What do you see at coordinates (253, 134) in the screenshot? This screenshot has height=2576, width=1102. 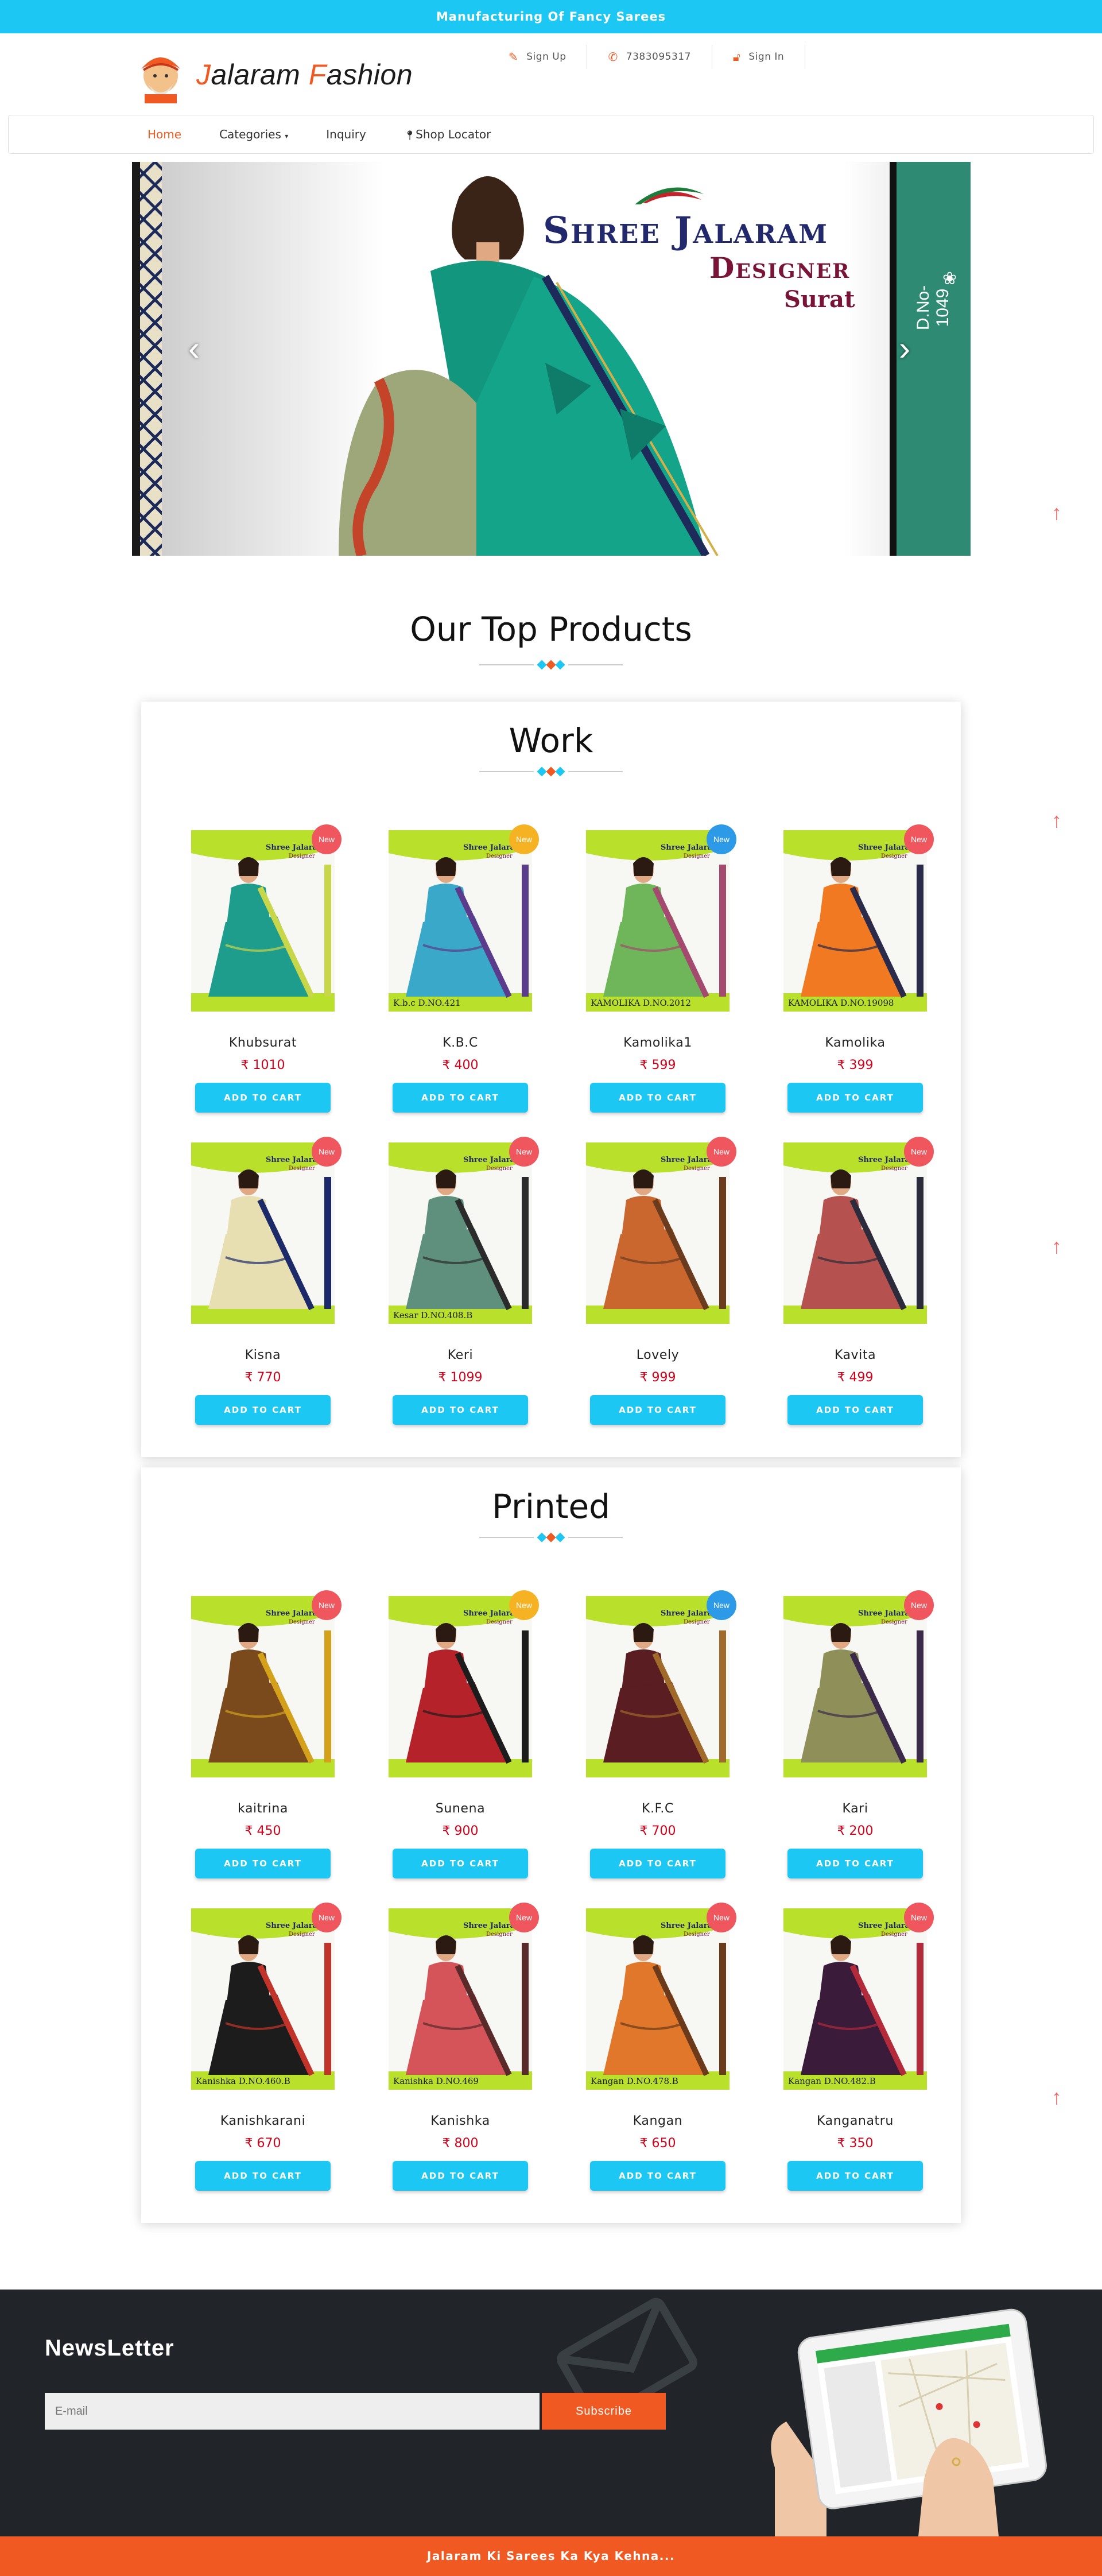 I see `nav-categories: Categories ▾` at bounding box center [253, 134].